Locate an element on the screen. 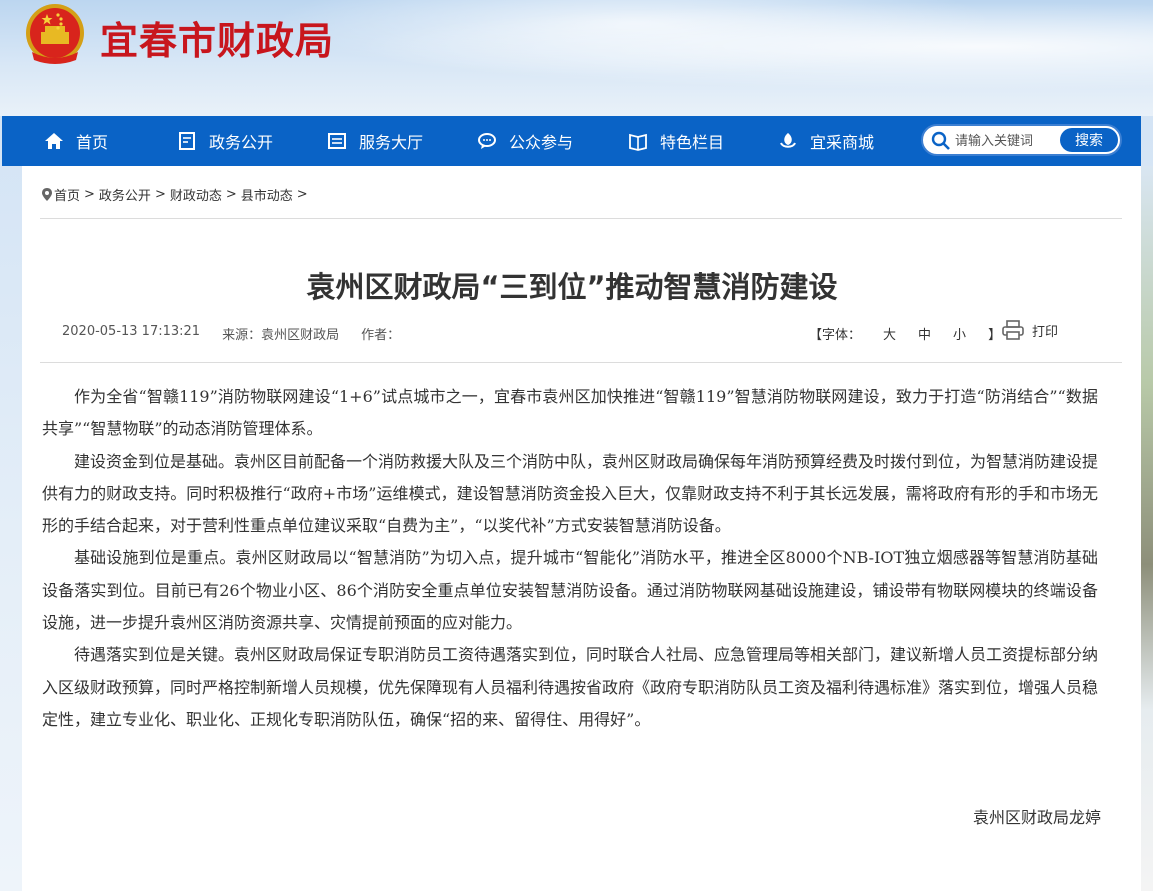  leaf-icon is located at coordinates (788, 140).